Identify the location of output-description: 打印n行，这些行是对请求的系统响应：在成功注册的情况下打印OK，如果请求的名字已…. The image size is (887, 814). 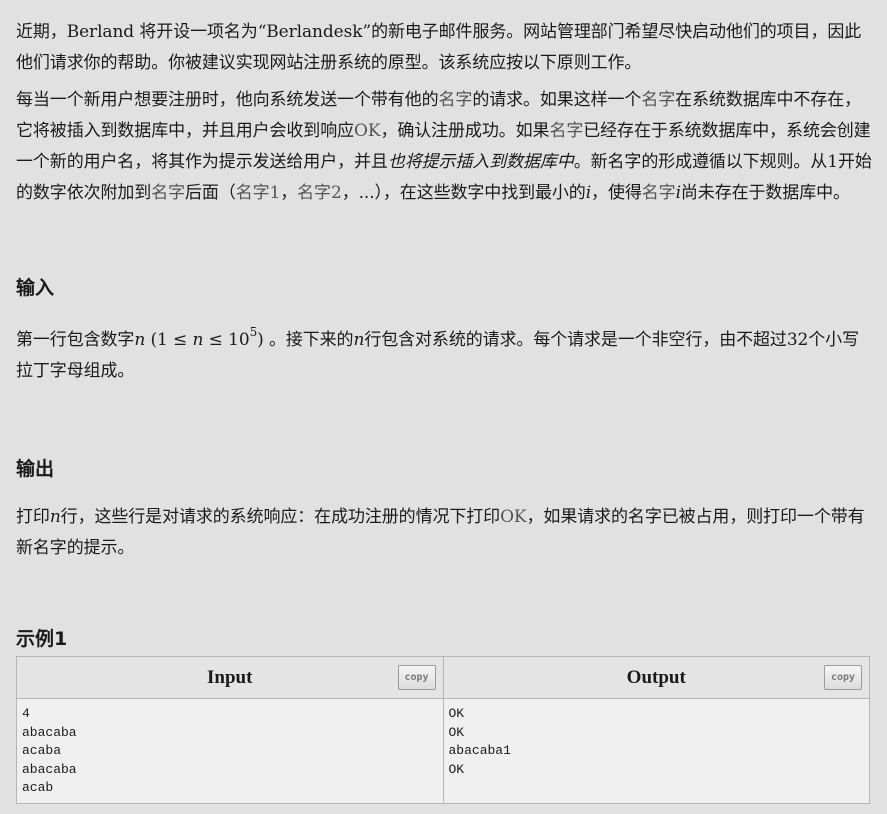
(440, 532).